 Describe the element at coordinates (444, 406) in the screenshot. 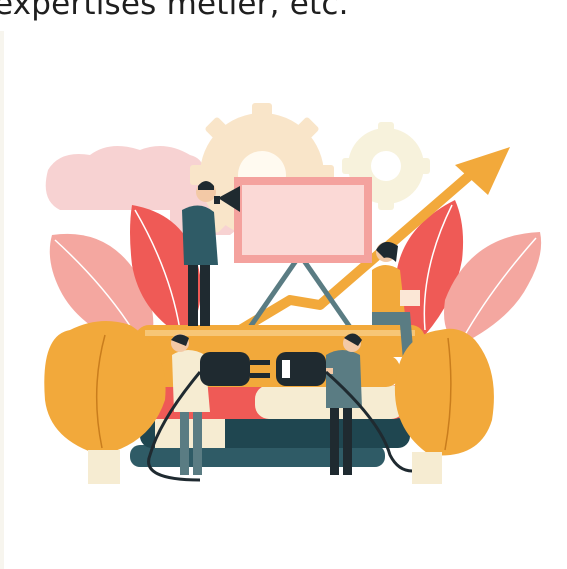

I see `bush-right` at that location.